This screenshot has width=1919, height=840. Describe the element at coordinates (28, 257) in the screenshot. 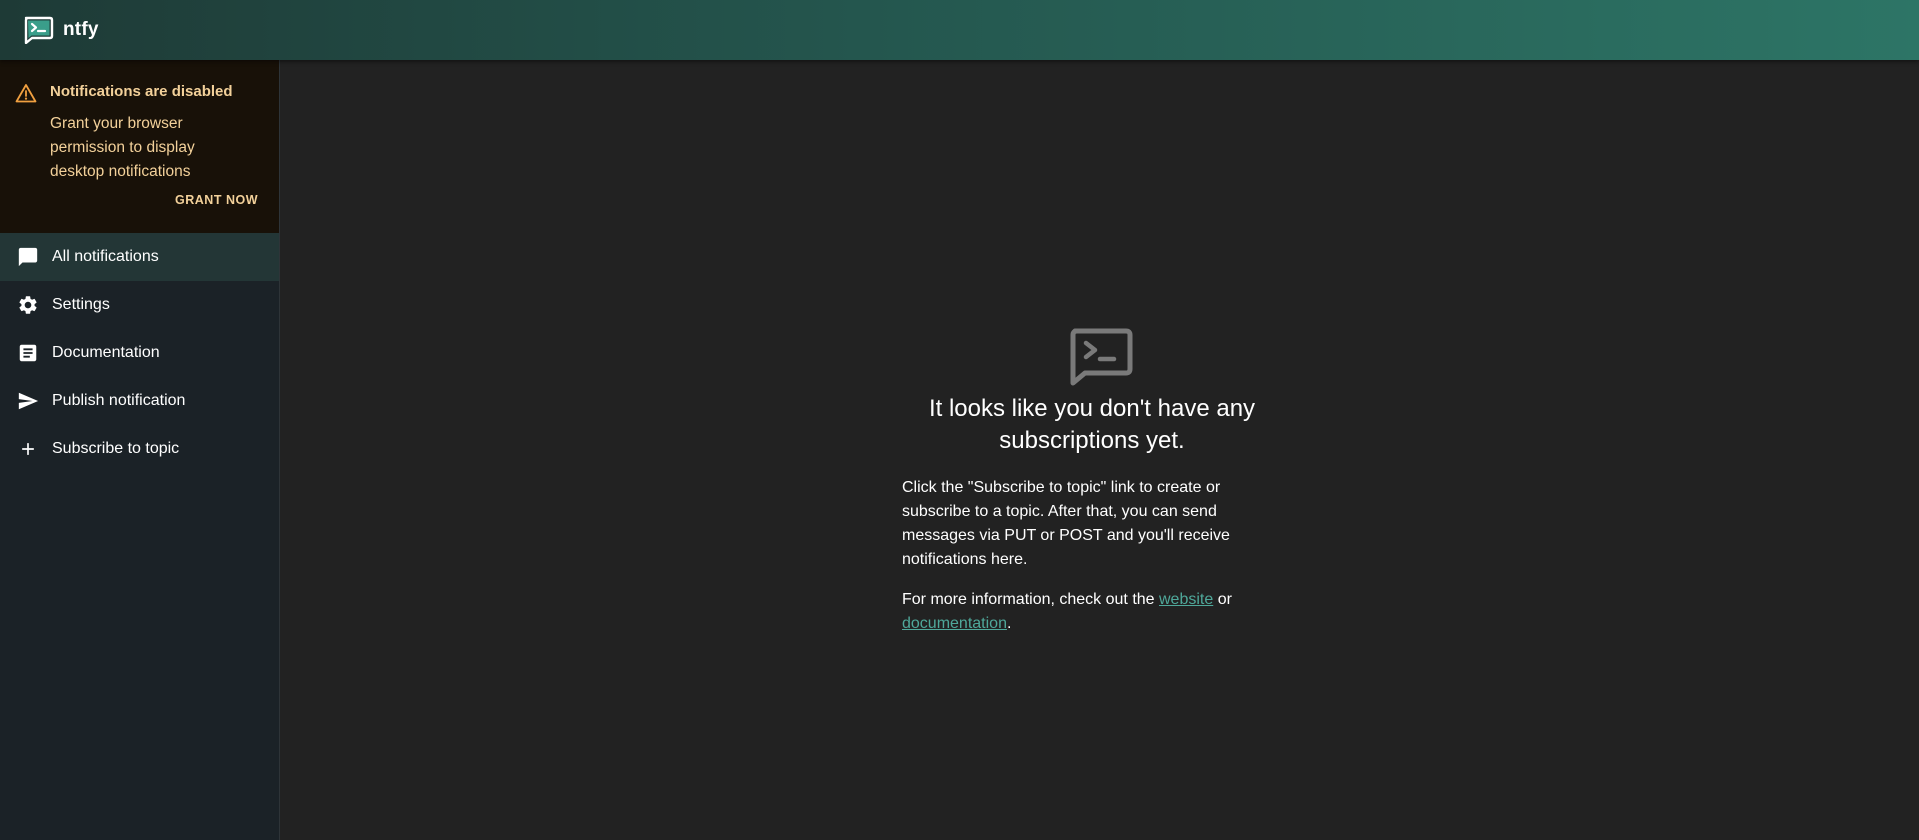

I see `chat-icon` at that location.